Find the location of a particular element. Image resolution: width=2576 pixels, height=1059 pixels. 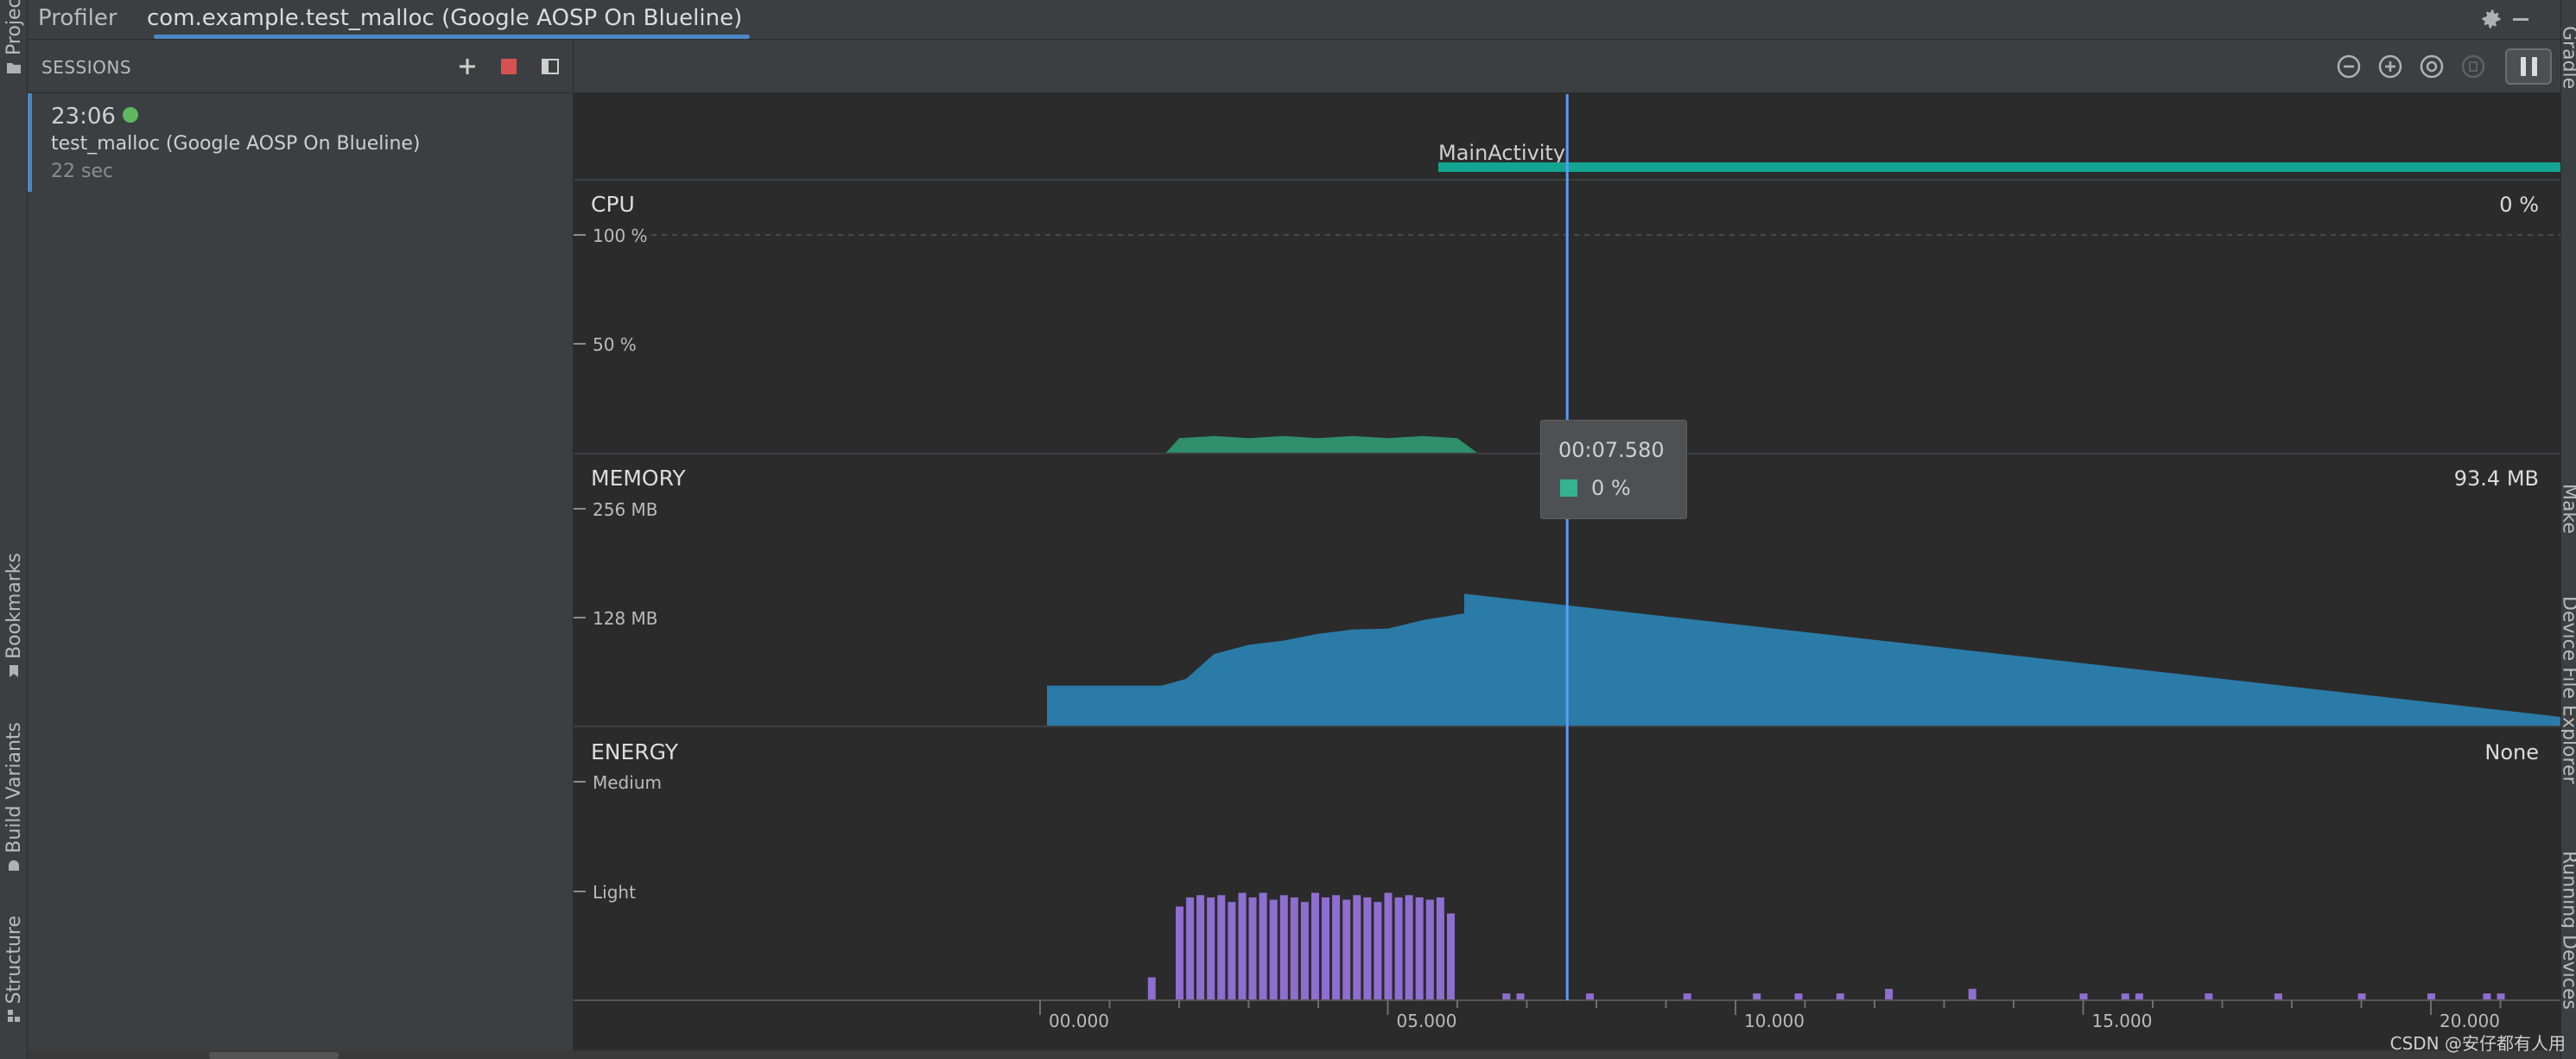

pause-button is located at coordinates (2528, 66).